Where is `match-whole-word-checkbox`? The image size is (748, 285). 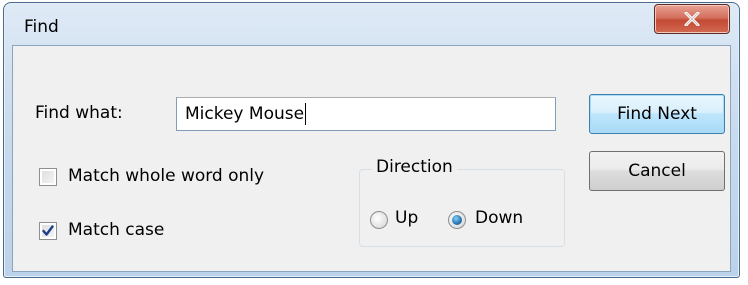 match-whole-word-checkbox is located at coordinates (48, 177).